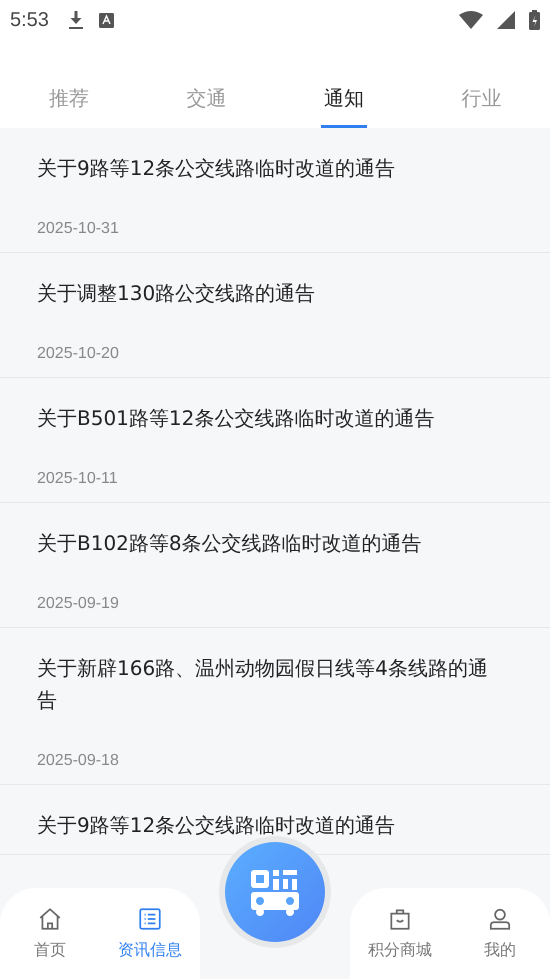 This screenshot has width=550, height=979. I want to click on tab: 行业, so click(481, 106).